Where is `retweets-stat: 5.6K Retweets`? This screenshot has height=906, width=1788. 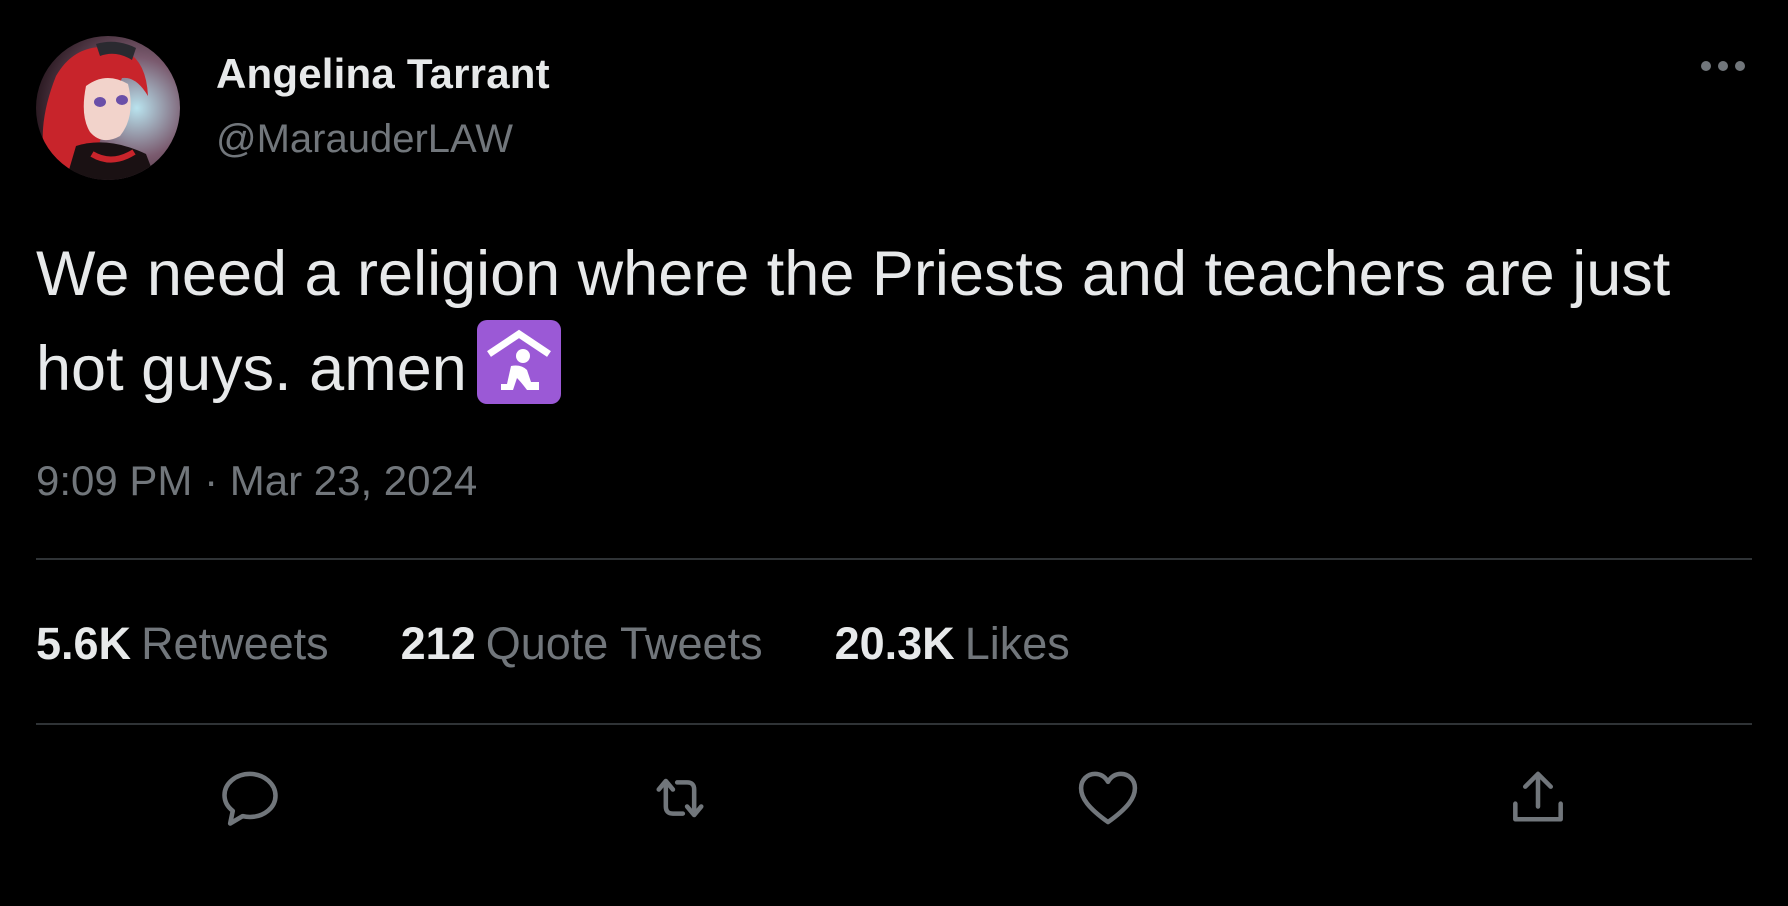 retweets-stat: 5.6K Retweets is located at coordinates (182, 644).